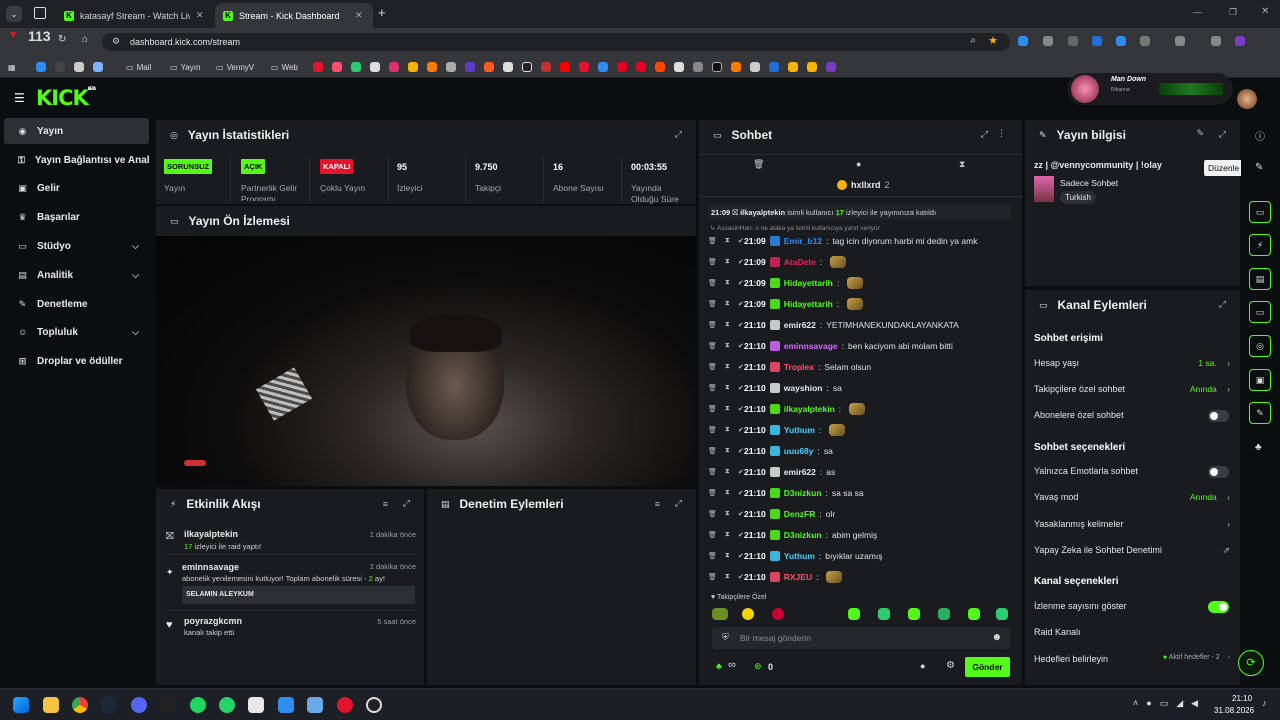  What do you see at coordinates (1247, 99) in the screenshot?
I see `avatar` at bounding box center [1247, 99].